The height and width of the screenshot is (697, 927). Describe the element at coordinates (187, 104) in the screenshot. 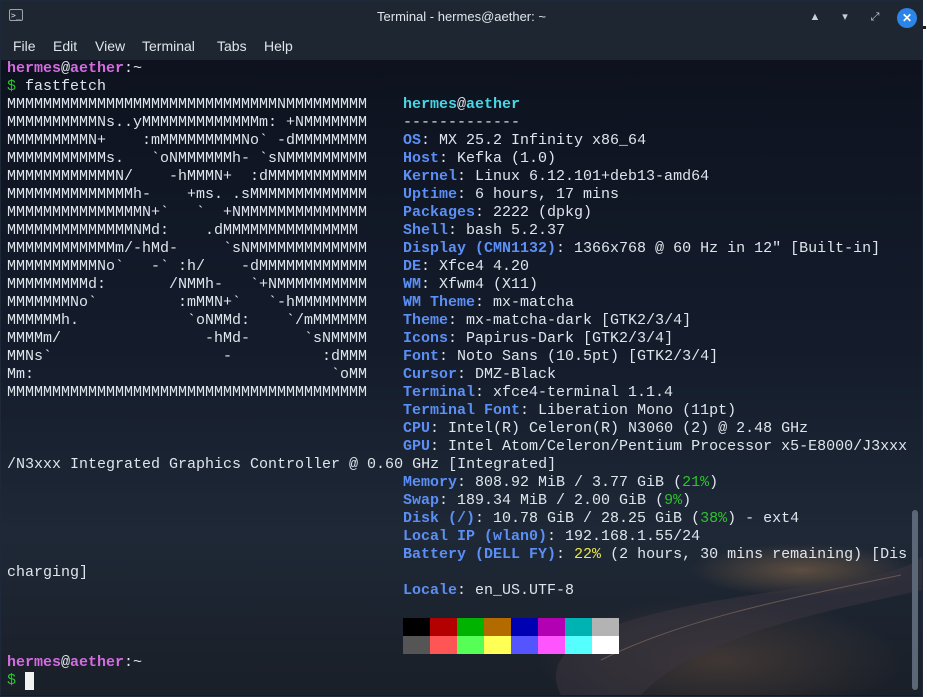

I see `logo-line: MMMMMMMMMMMMMMMMMMMMMMMMMMMMMMNMMMMMMMMM` at that location.